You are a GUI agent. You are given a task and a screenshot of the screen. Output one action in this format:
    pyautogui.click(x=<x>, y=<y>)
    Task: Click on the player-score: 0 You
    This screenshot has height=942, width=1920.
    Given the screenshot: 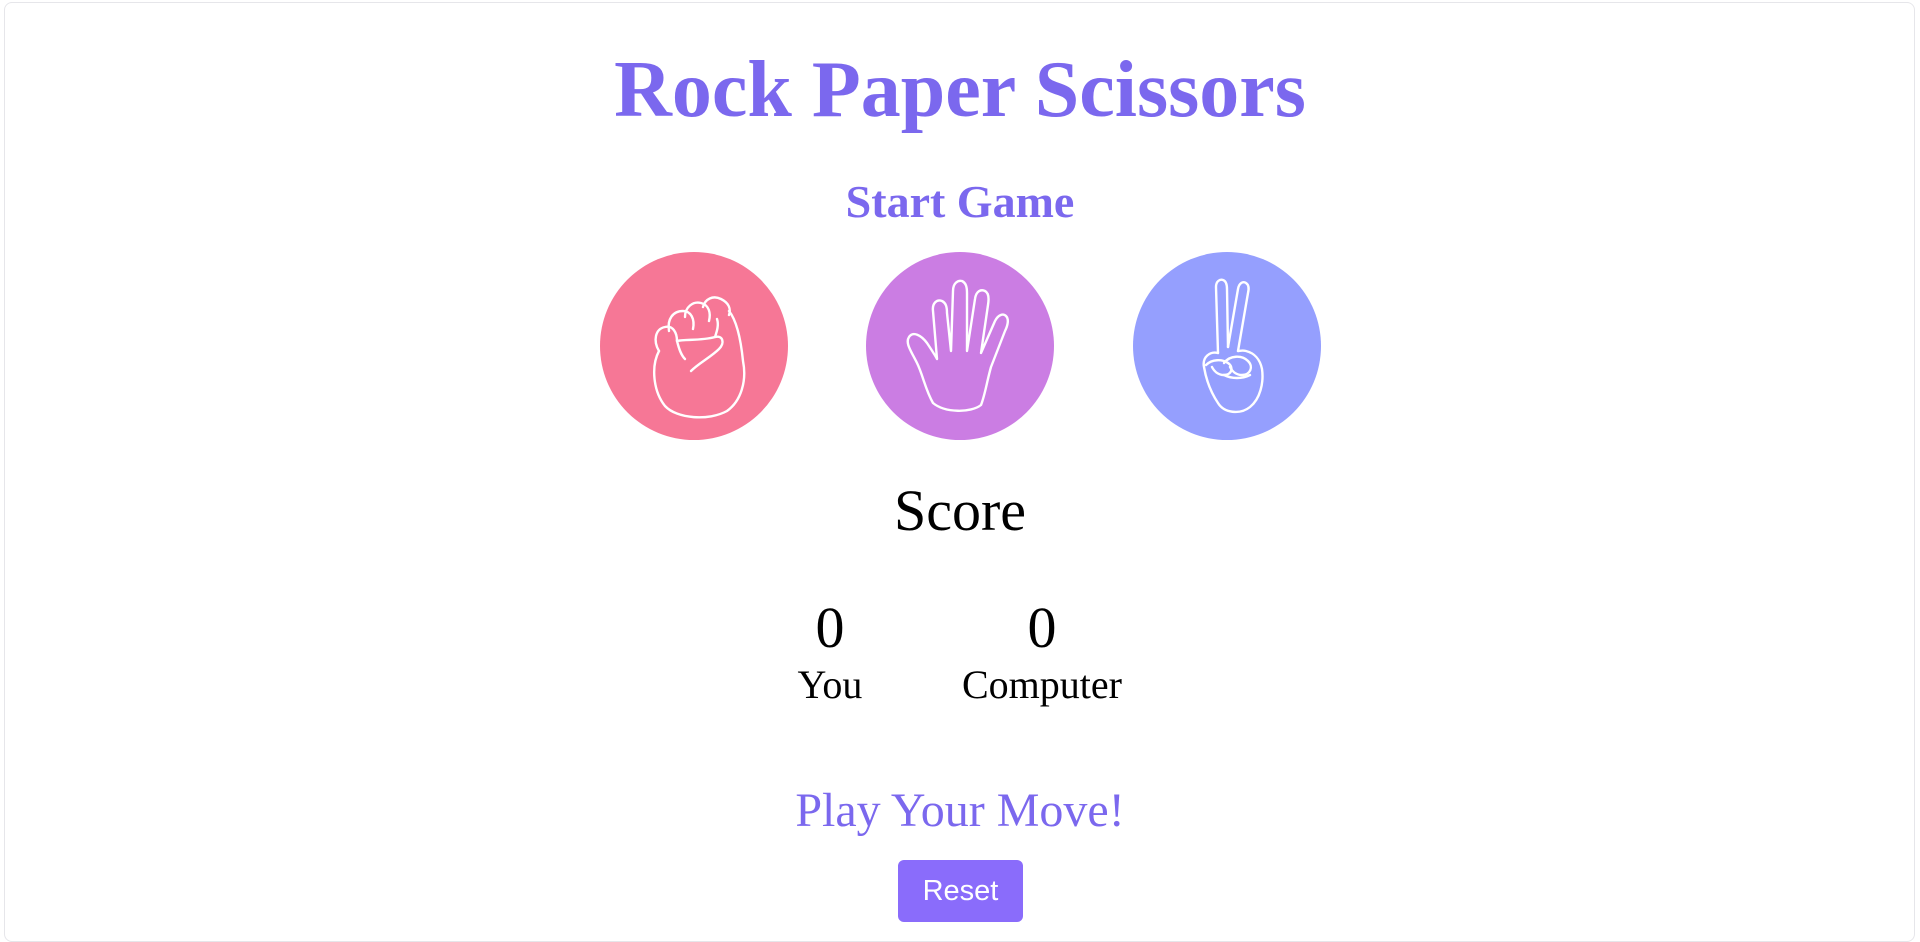 What is the action you would take?
    pyautogui.click(x=830, y=651)
    